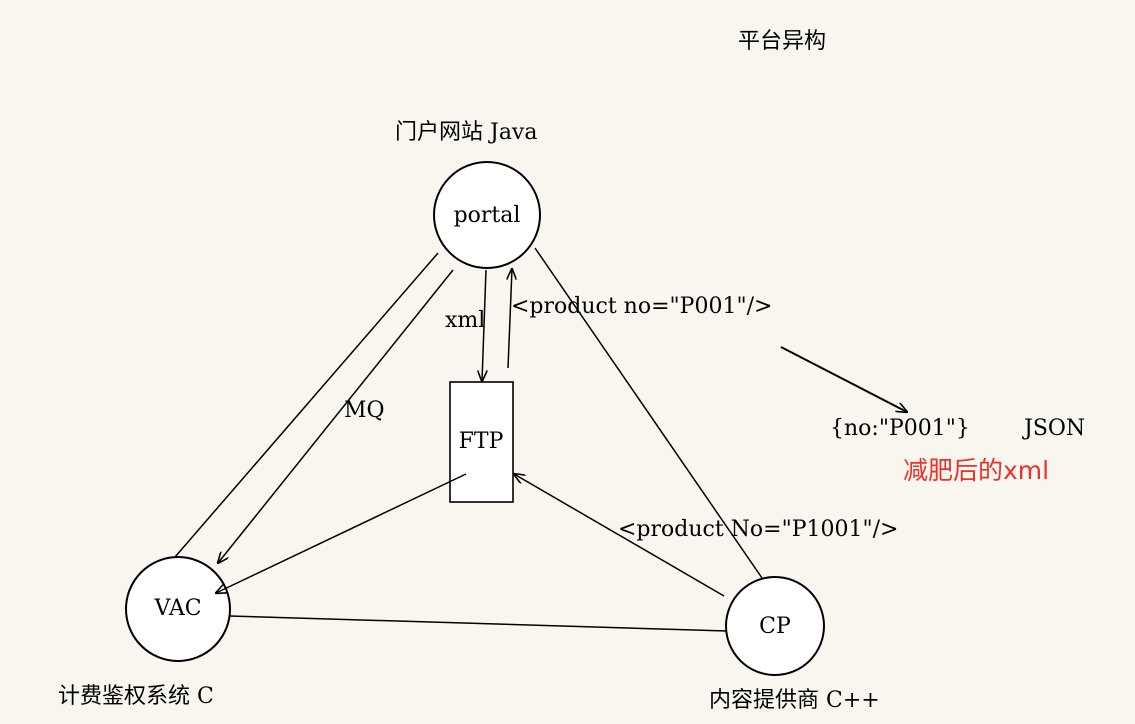  Describe the element at coordinates (976, 470) in the screenshot. I see `slim-xml-note: 减肥后的xml` at that location.